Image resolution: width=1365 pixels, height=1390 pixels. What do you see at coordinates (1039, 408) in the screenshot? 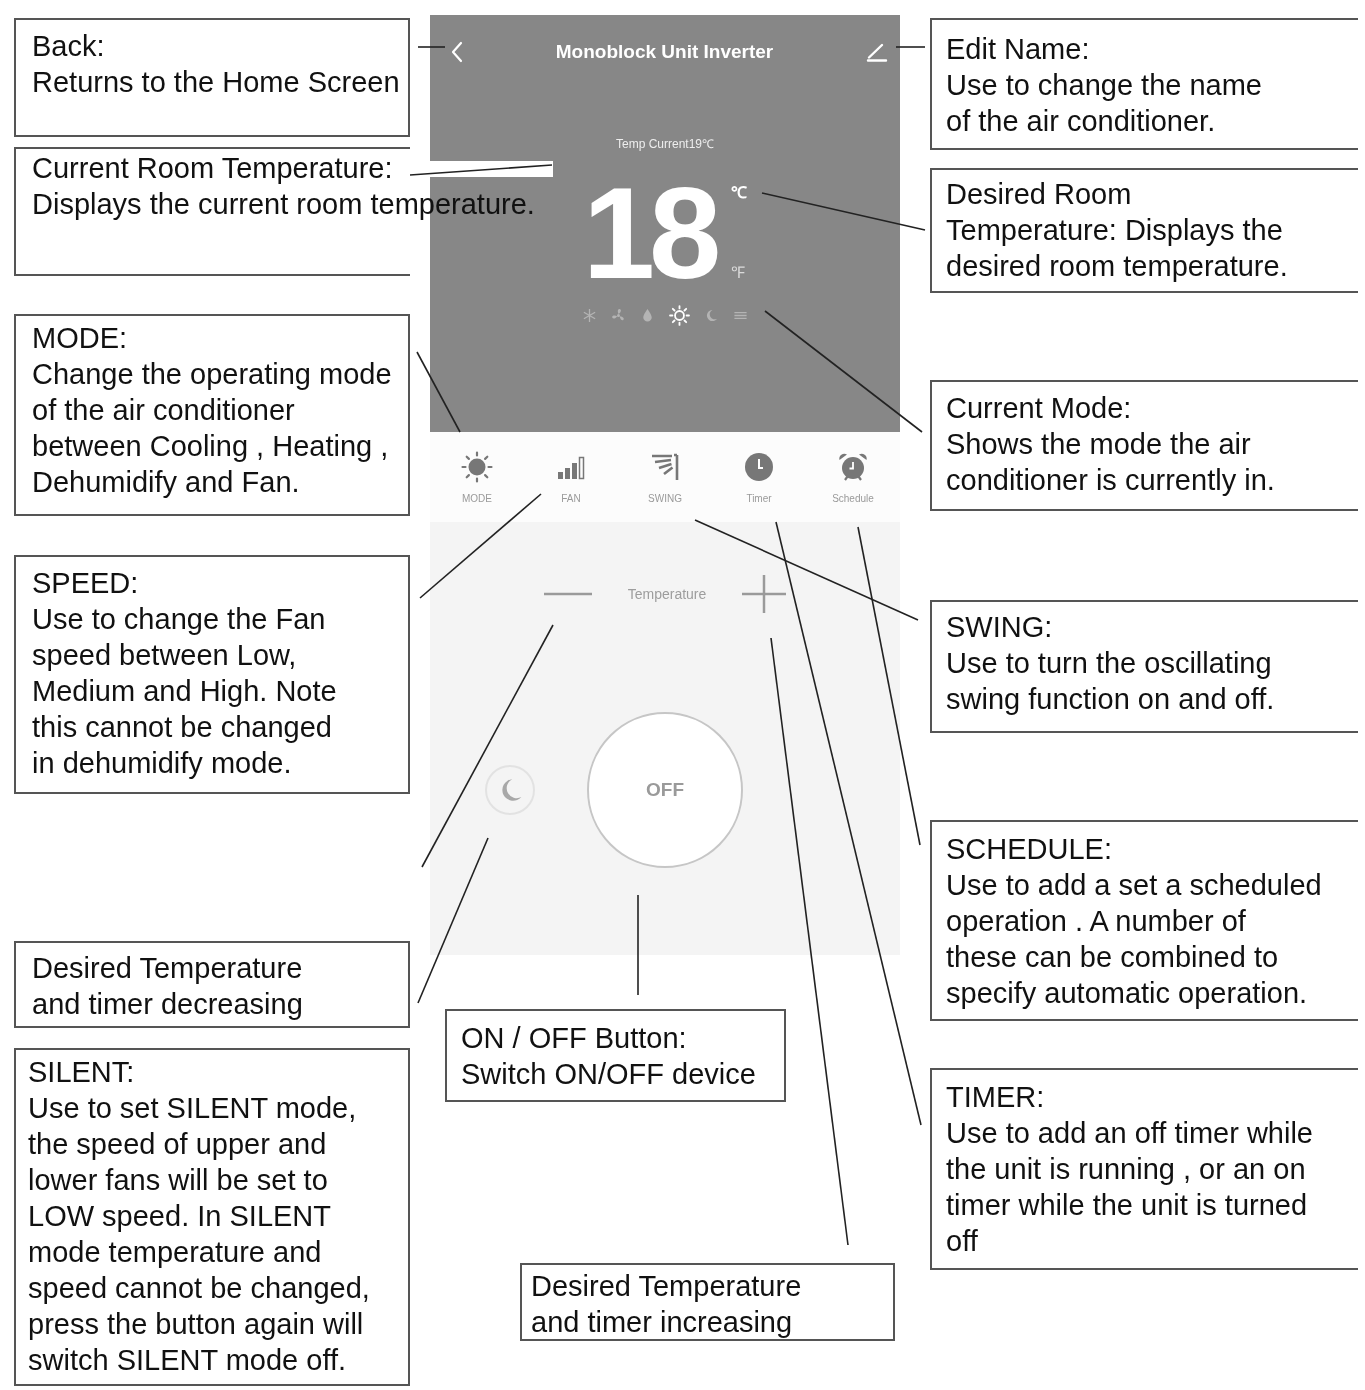
I see `callout-title: Current Mode:` at bounding box center [1039, 408].